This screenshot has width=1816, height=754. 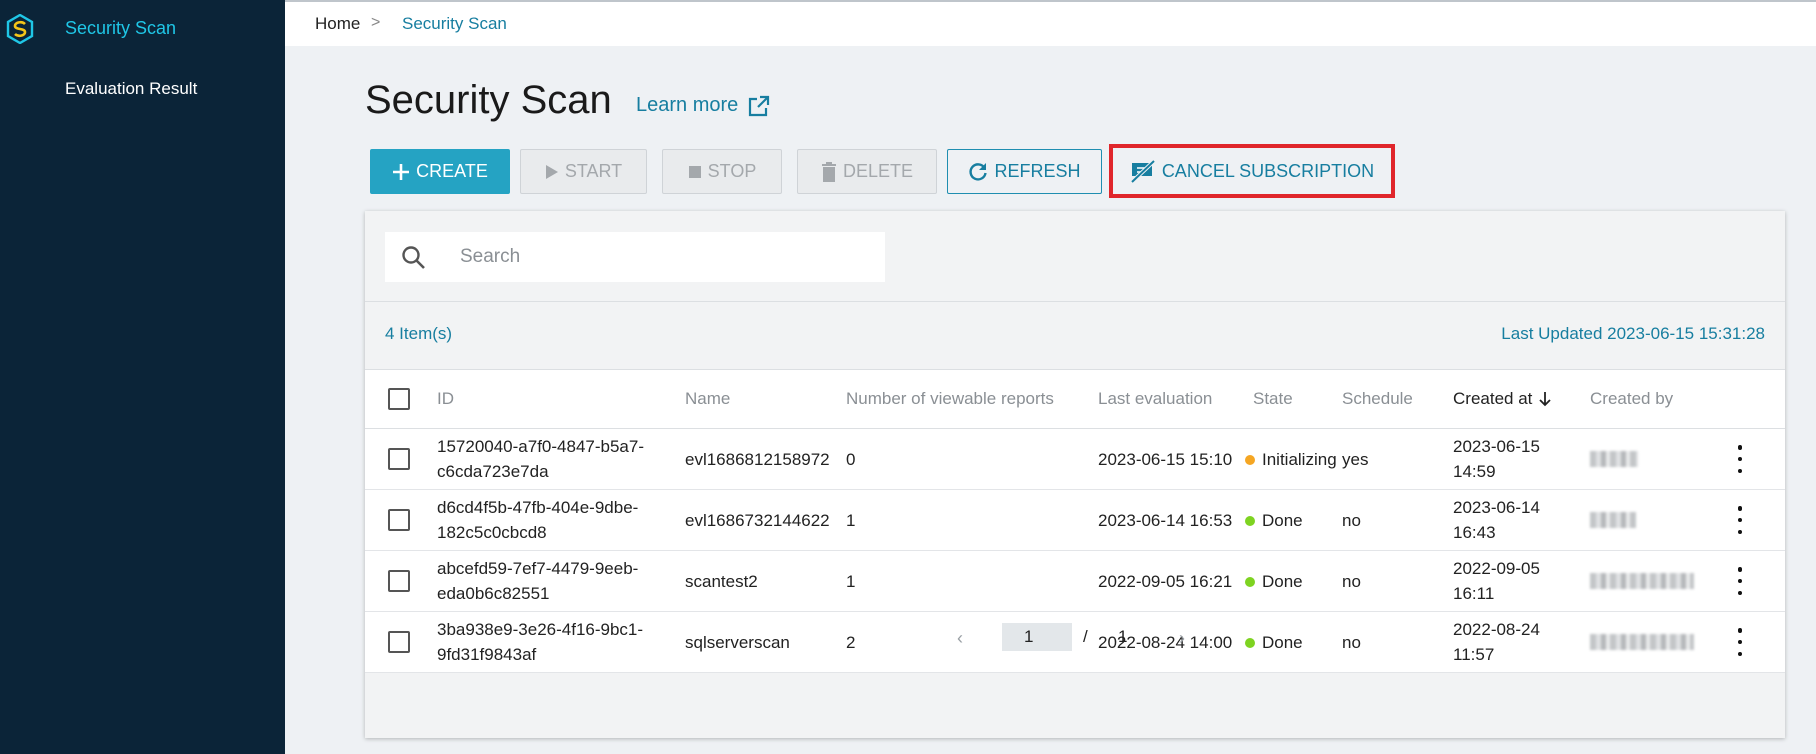 I want to click on next-page-button: ›, so click(x=1182, y=638).